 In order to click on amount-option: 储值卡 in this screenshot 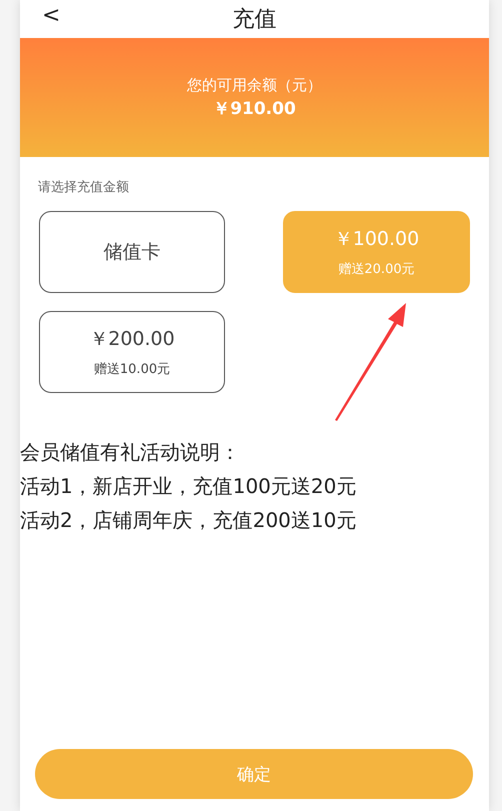, I will do `click(132, 252)`.